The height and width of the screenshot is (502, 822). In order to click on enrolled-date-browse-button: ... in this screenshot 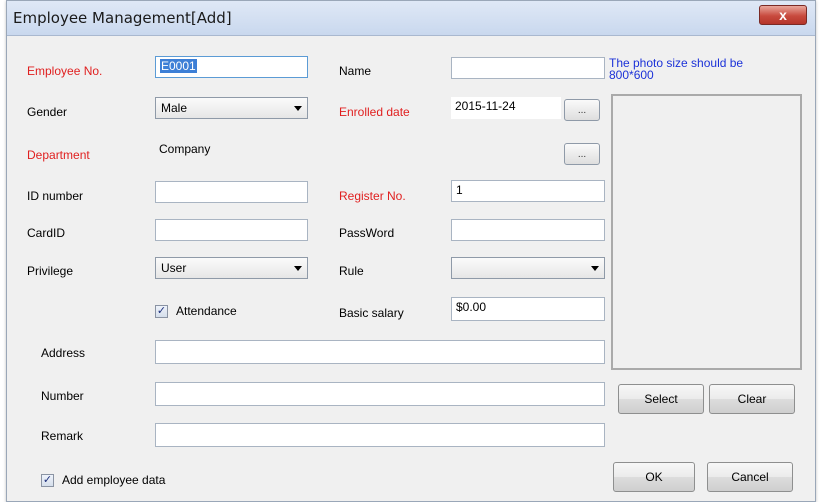, I will do `click(582, 110)`.